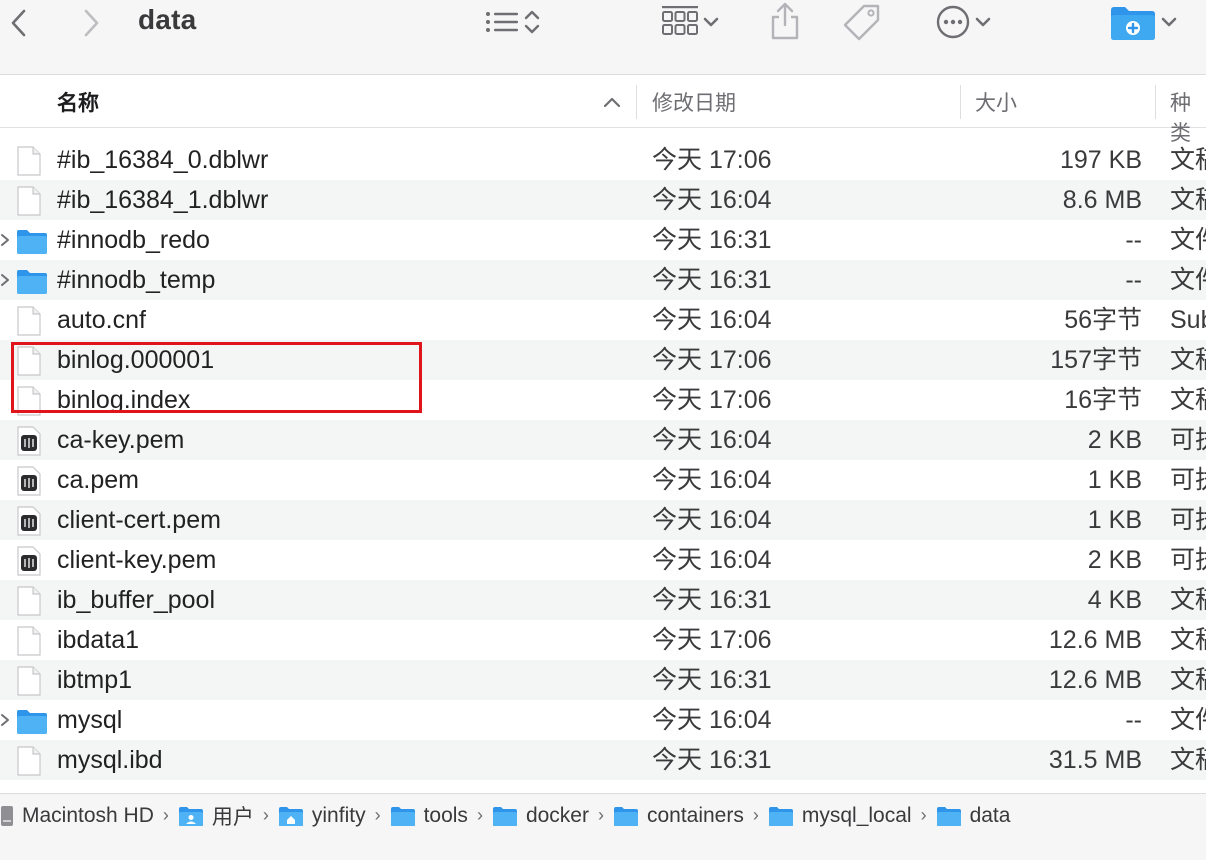 Image resolution: width=1206 pixels, height=860 pixels. Describe the element at coordinates (78, 102) in the screenshot. I see `column-name: 名称` at that location.